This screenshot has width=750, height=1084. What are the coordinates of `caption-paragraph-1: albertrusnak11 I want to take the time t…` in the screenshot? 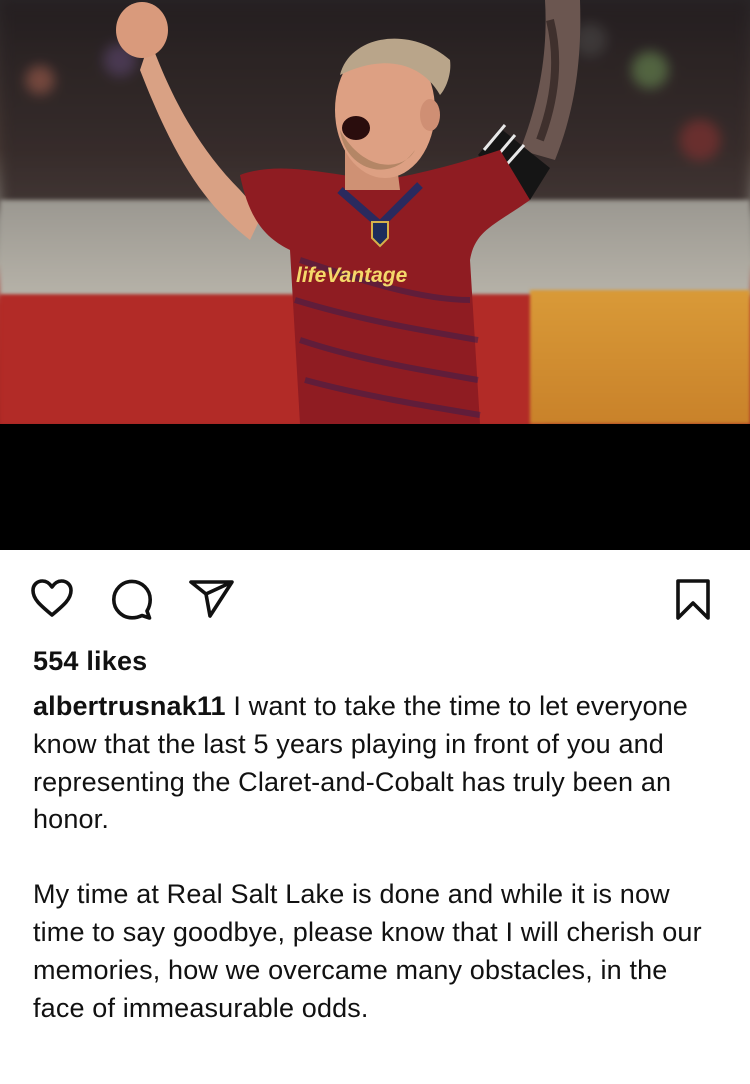 It's located at (378, 763).